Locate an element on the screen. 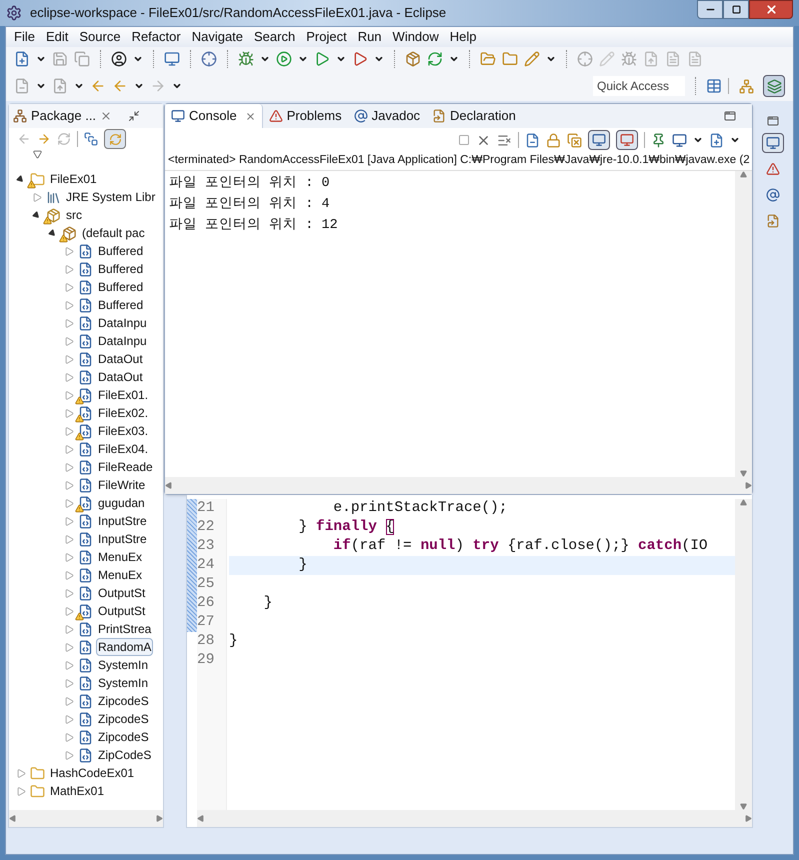  menu-item: Edit is located at coordinates (57, 37).